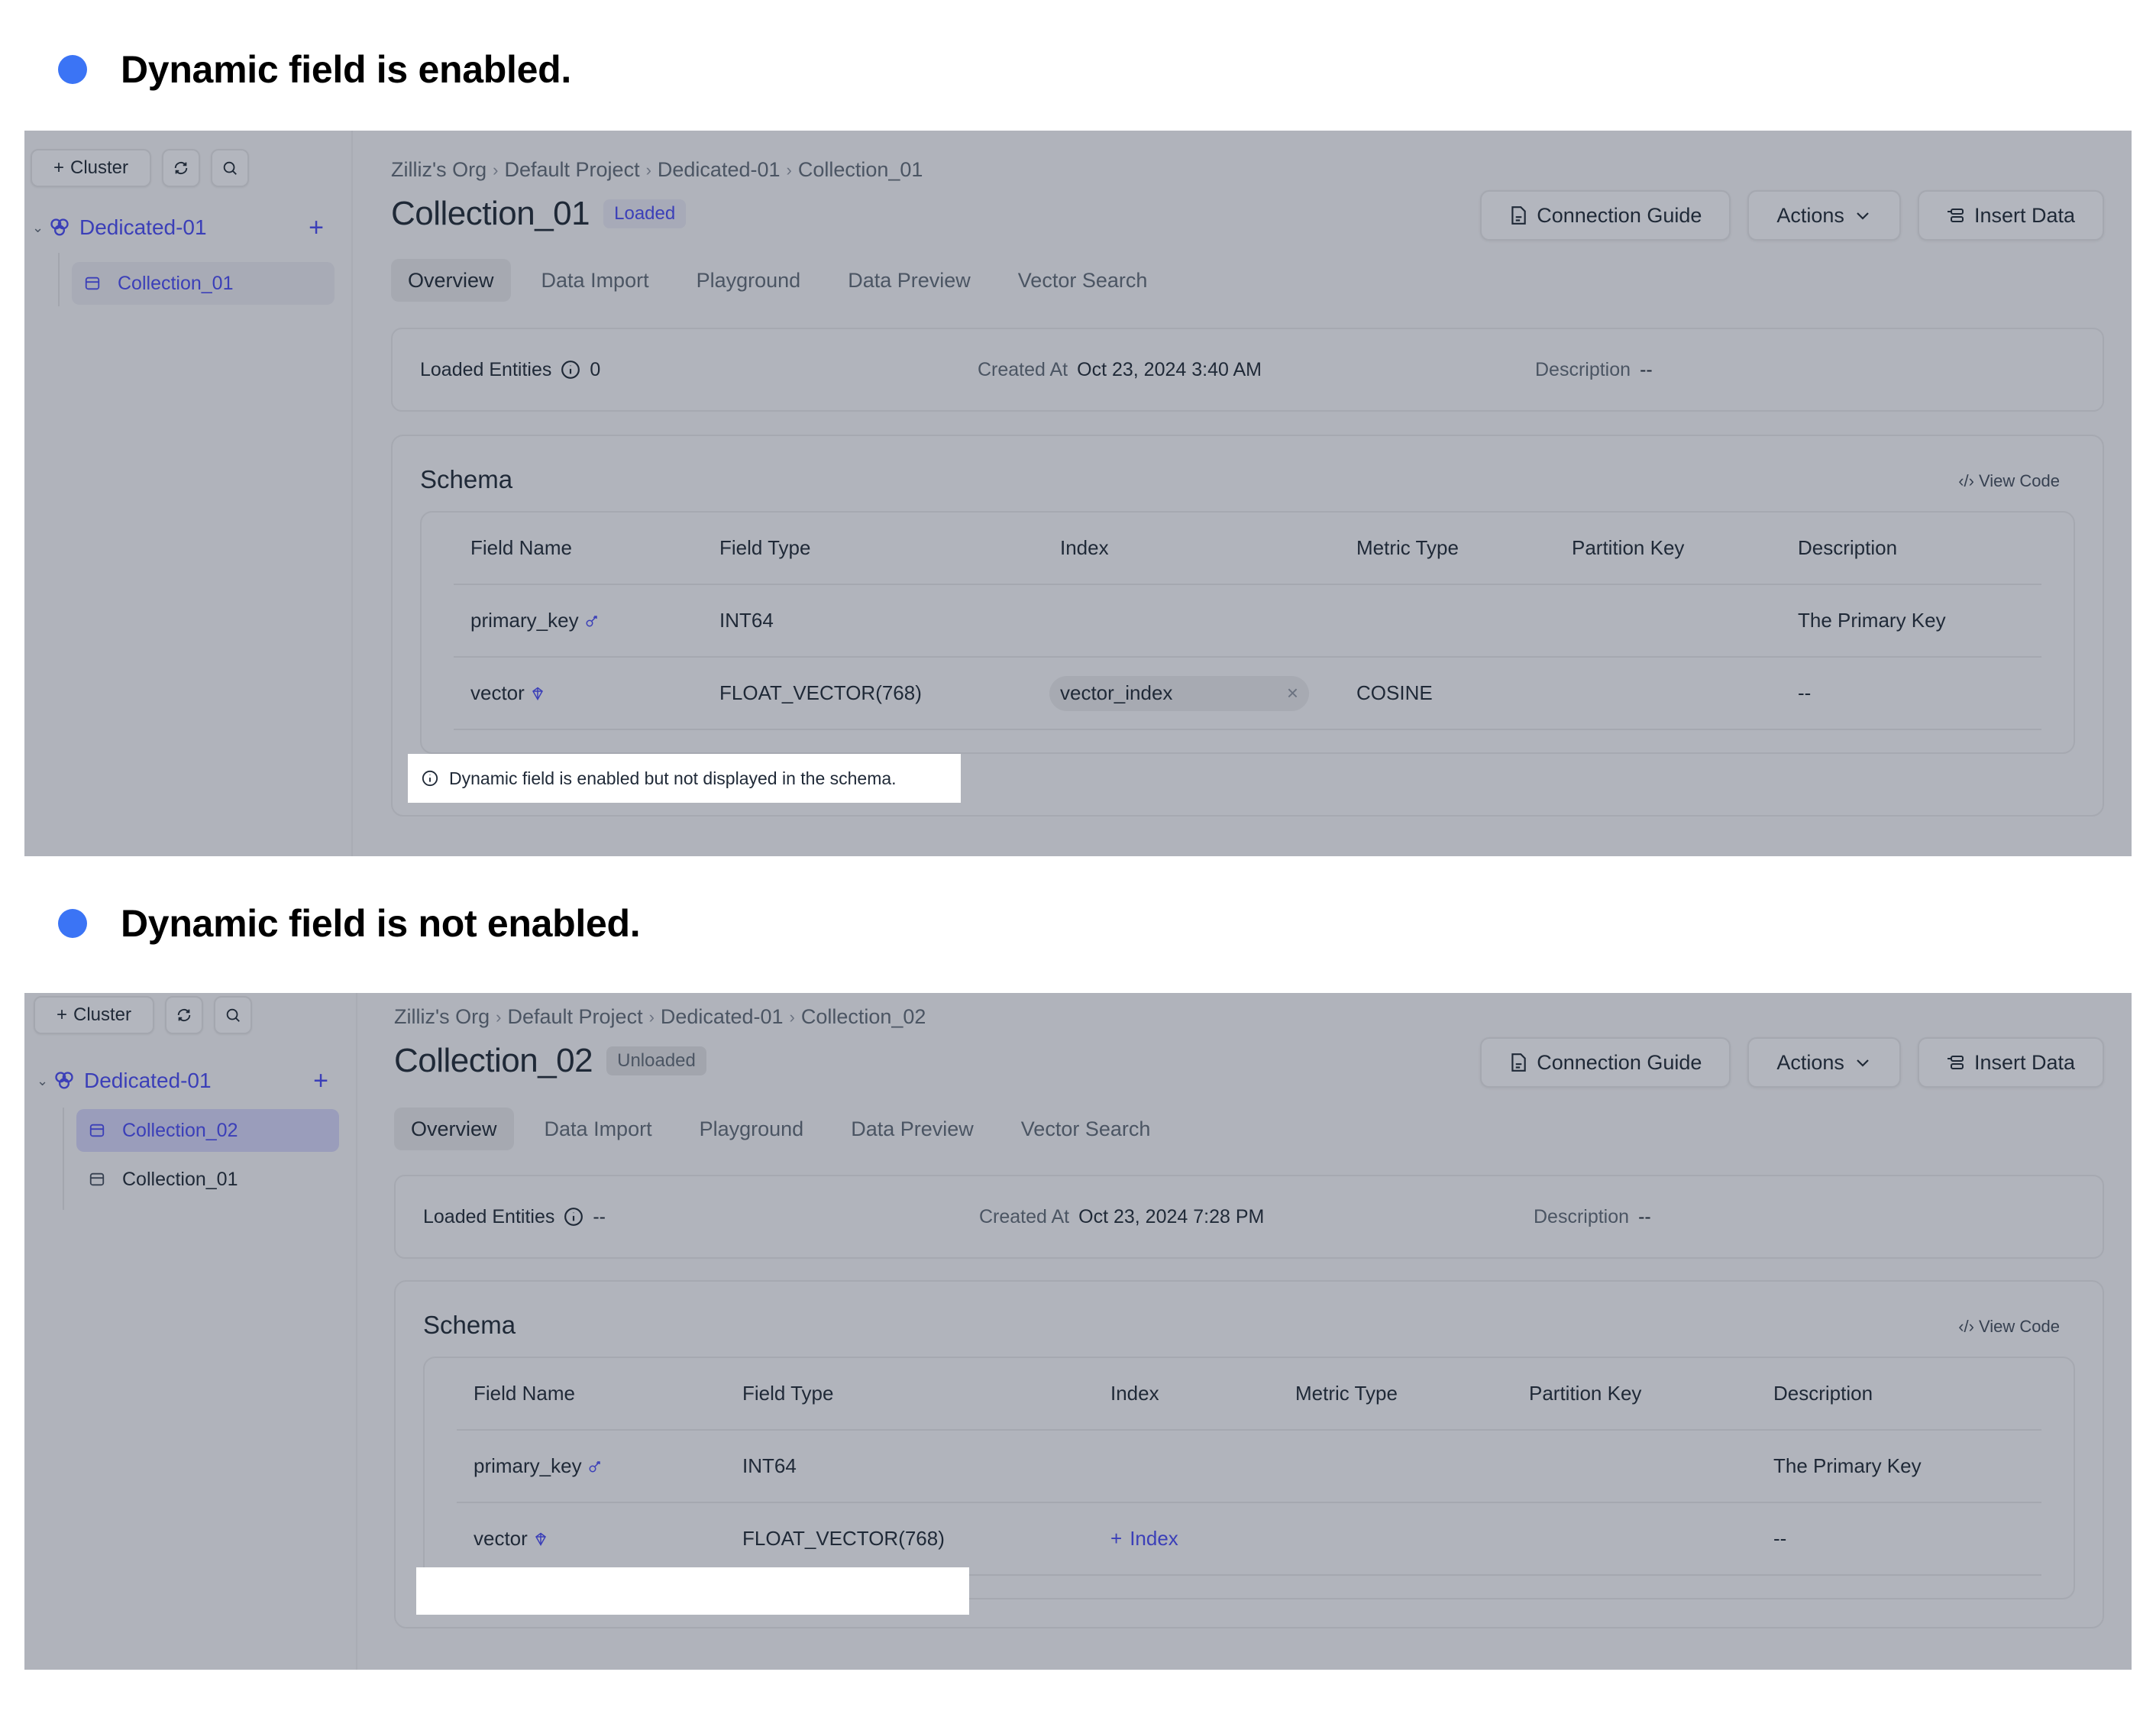  I want to click on index-chip: vector_index ×, so click(1179, 693).